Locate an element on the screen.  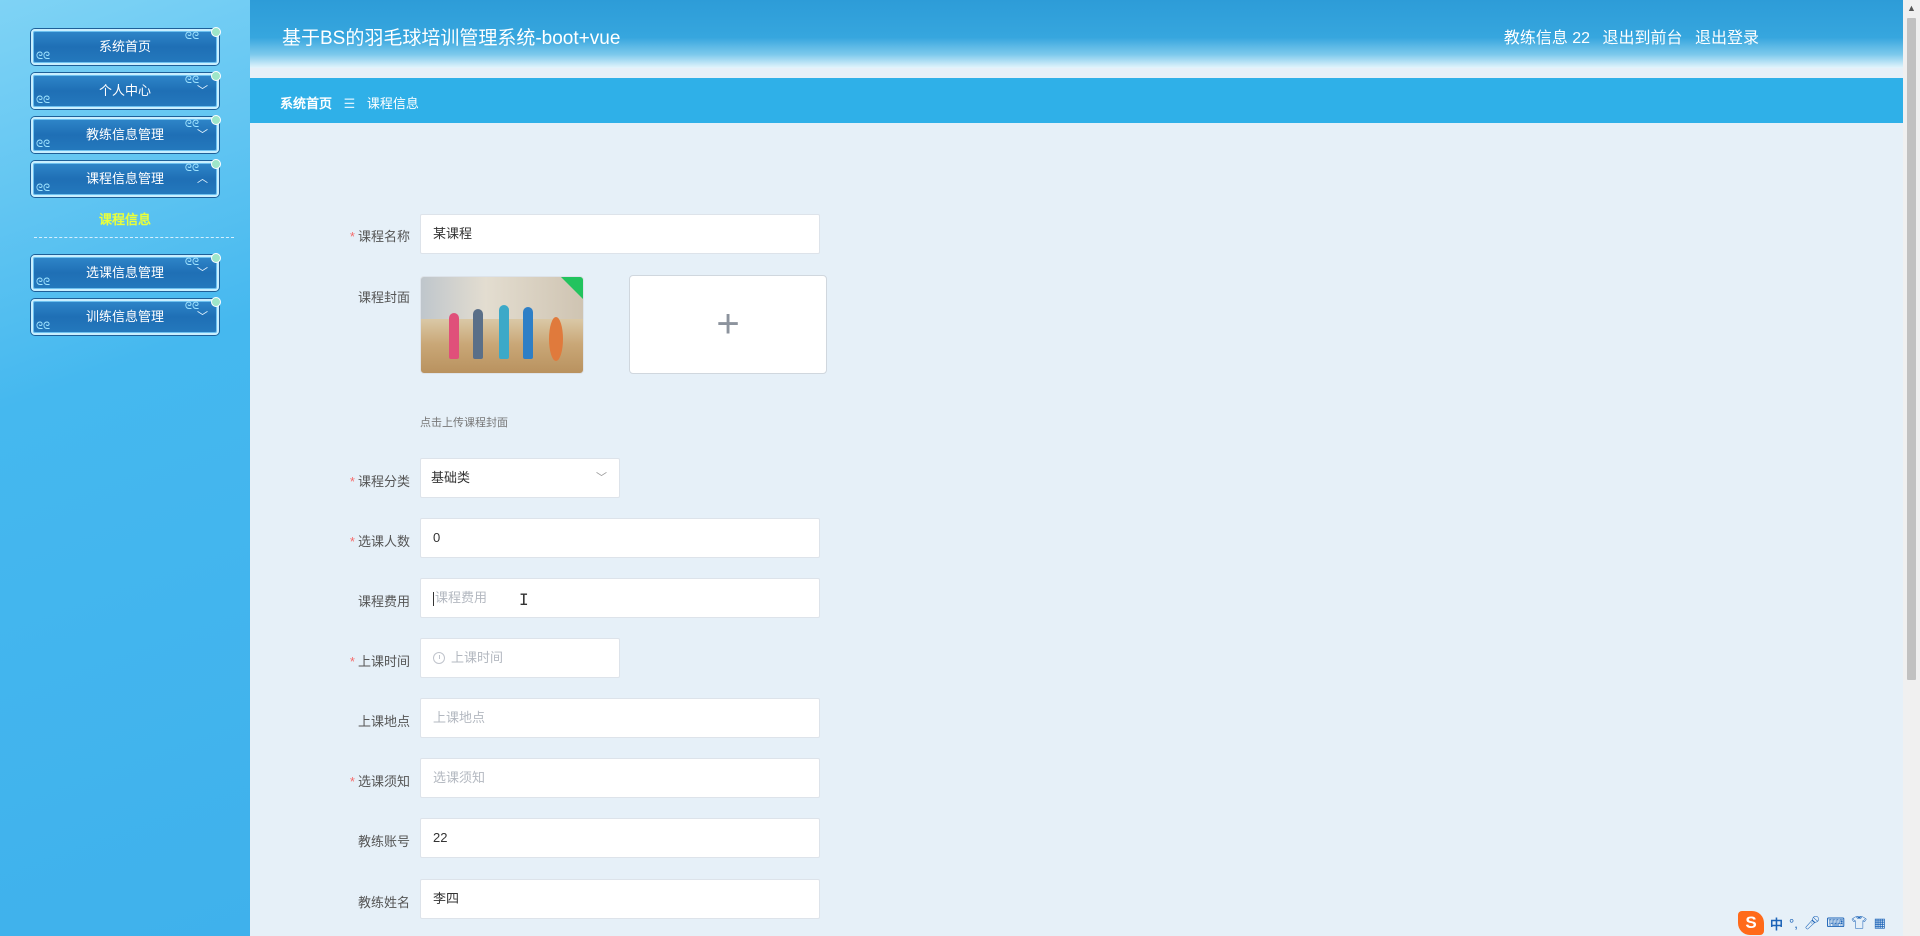
coach-account-label: 教练账号 is located at coordinates (383, 841).